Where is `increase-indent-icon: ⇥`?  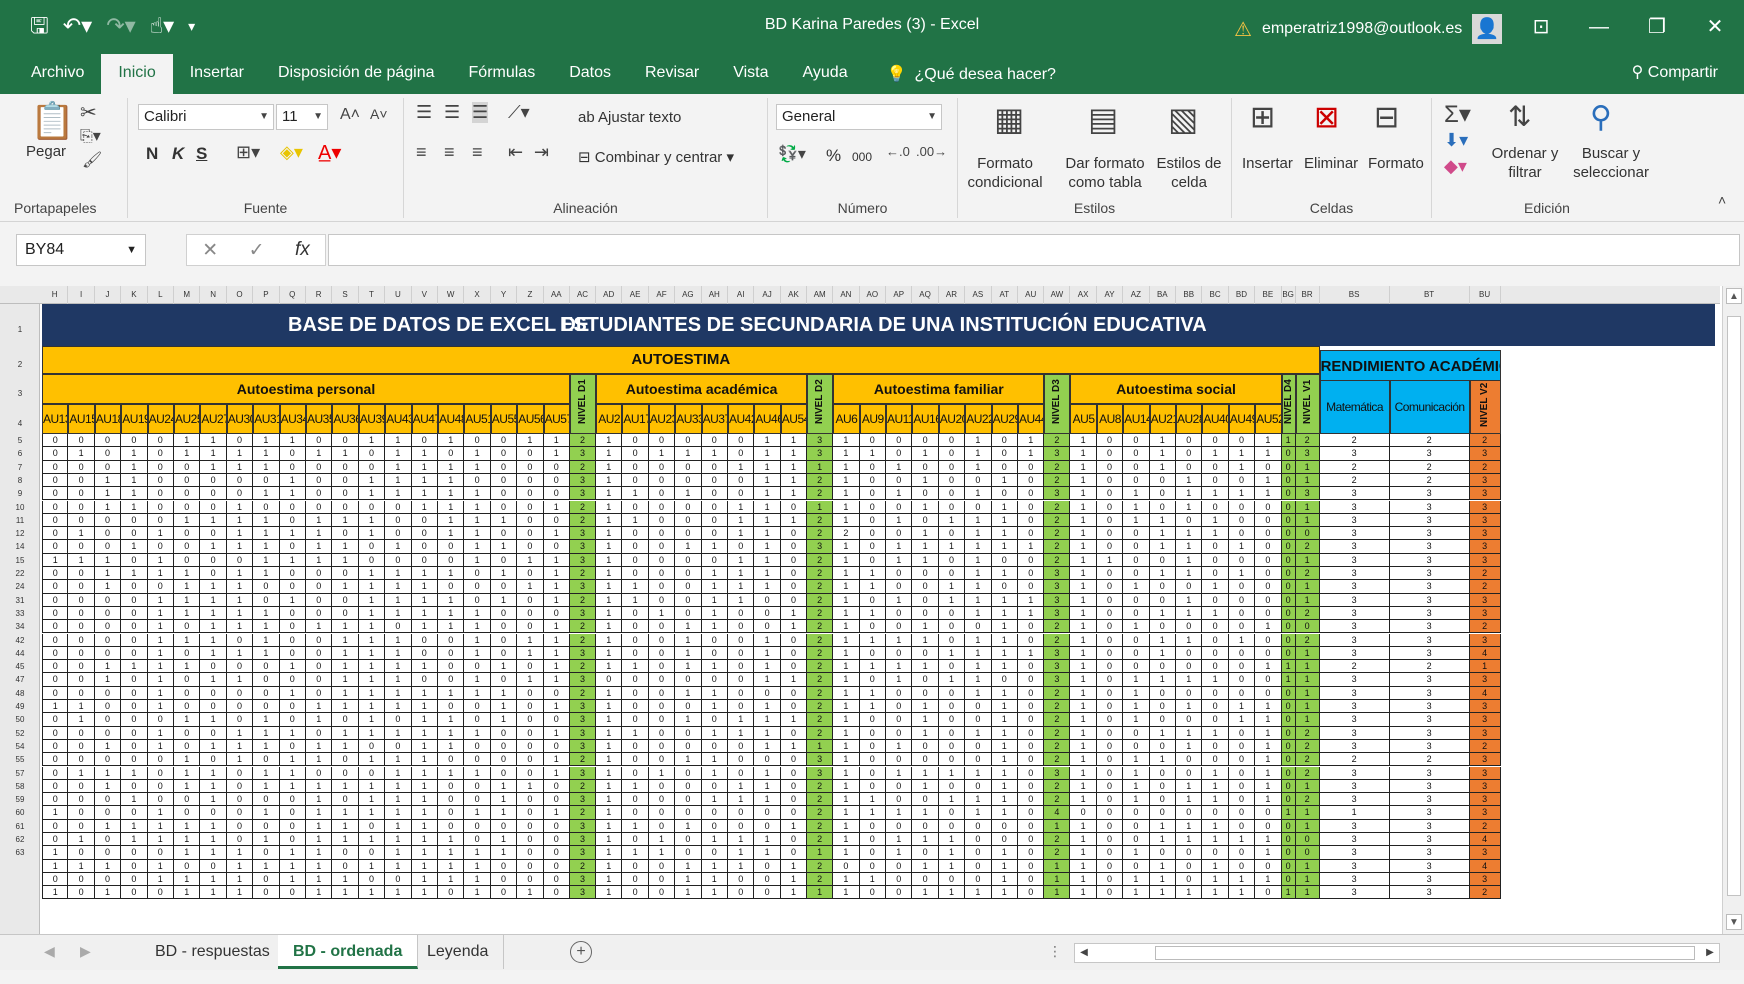 increase-indent-icon: ⇥ is located at coordinates (541, 152).